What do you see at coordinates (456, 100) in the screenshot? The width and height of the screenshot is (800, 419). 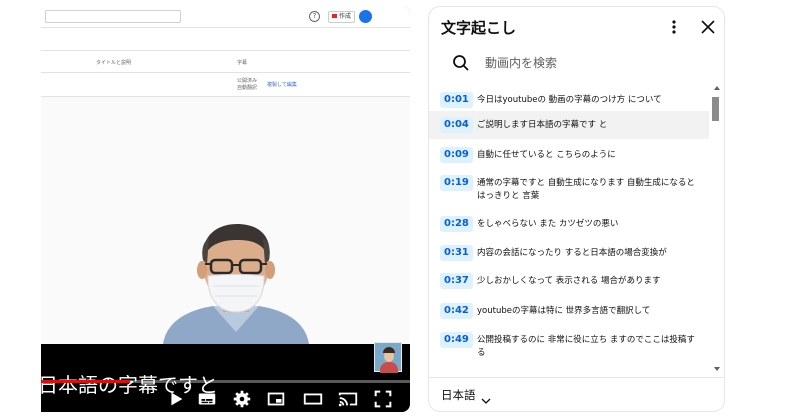 I see `segment-timestamp: 0:01` at bounding box center [456, 100].